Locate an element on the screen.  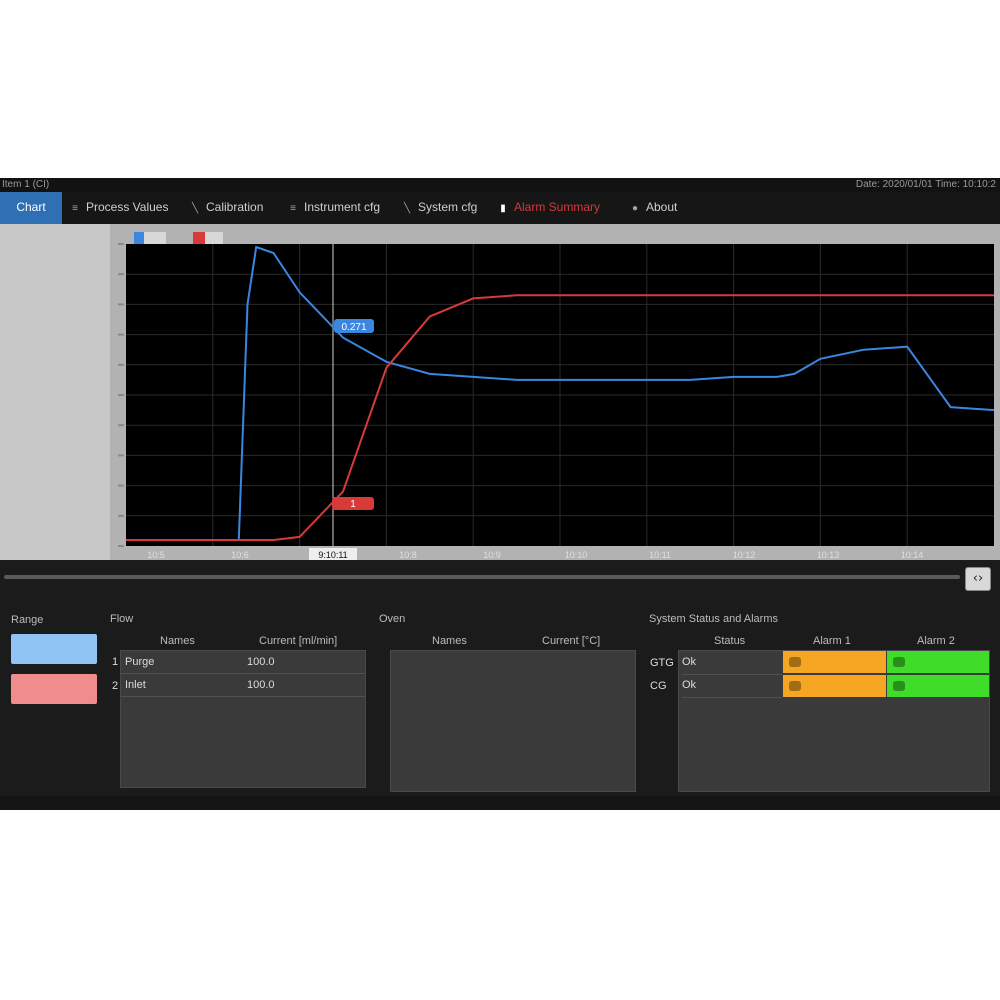
tab-instrument-cfg: ≡ Instrument cfg is located at coordinates (334, 208).